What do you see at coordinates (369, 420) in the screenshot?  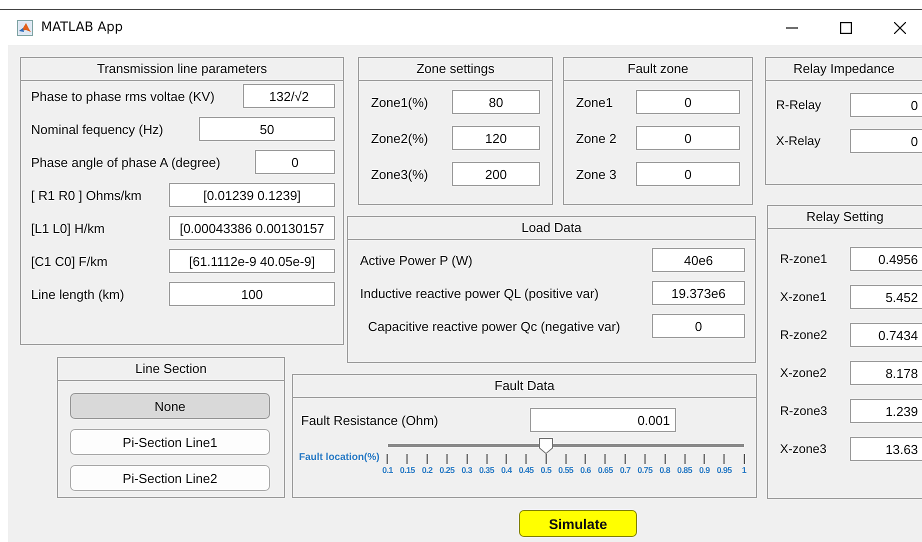 I see `field-label: Fault Resistance (Ohm)` at bounding box center [369, 420].